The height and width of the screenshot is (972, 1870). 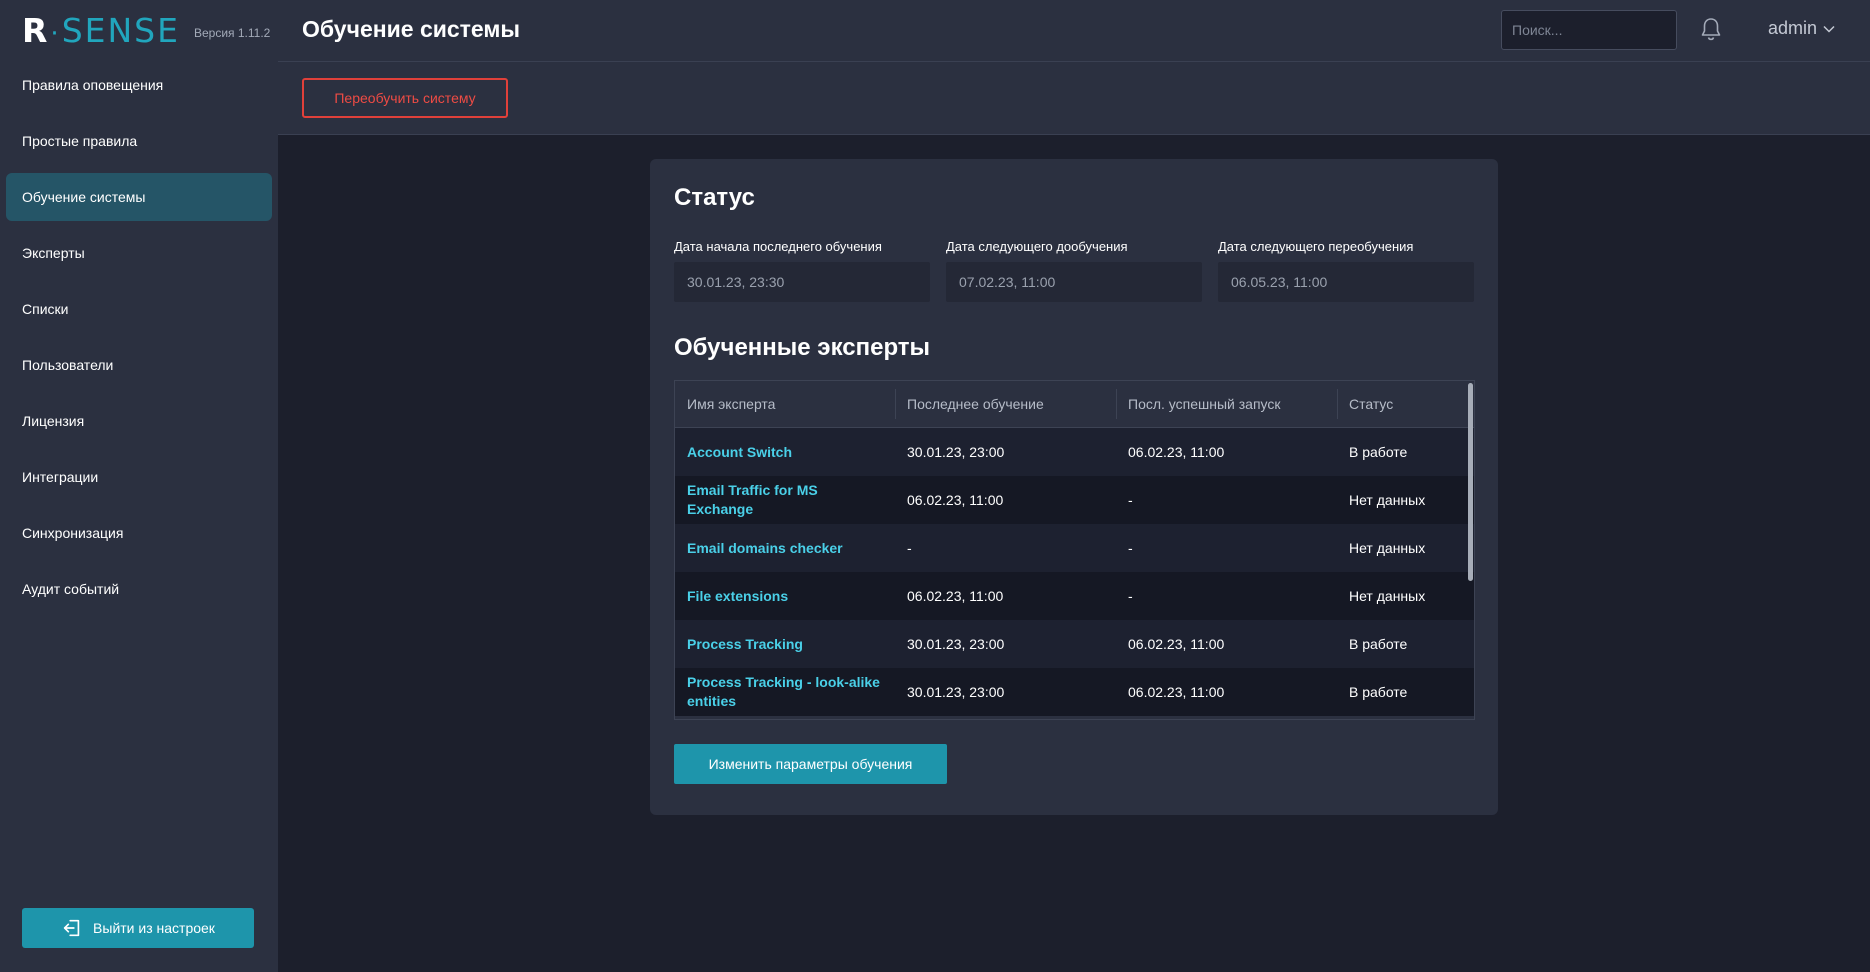 What do you see at coordinates (1316, 246) in the screenshot?
I see `next-retraining-label: Дата следующего переобучения` at bounding box center [1316, 246].